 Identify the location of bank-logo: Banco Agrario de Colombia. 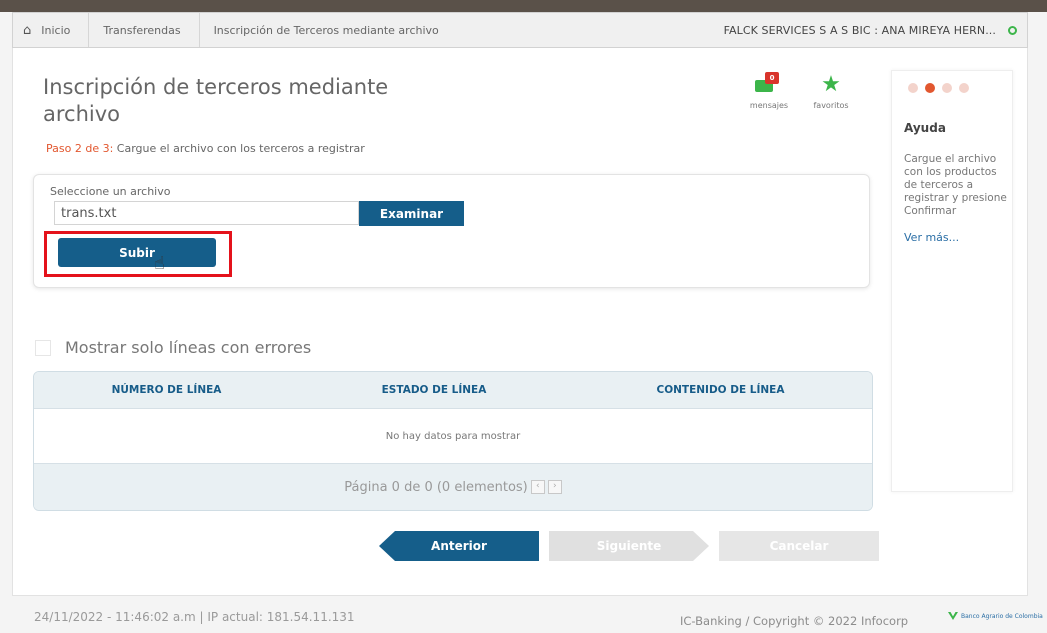
(995, 616).